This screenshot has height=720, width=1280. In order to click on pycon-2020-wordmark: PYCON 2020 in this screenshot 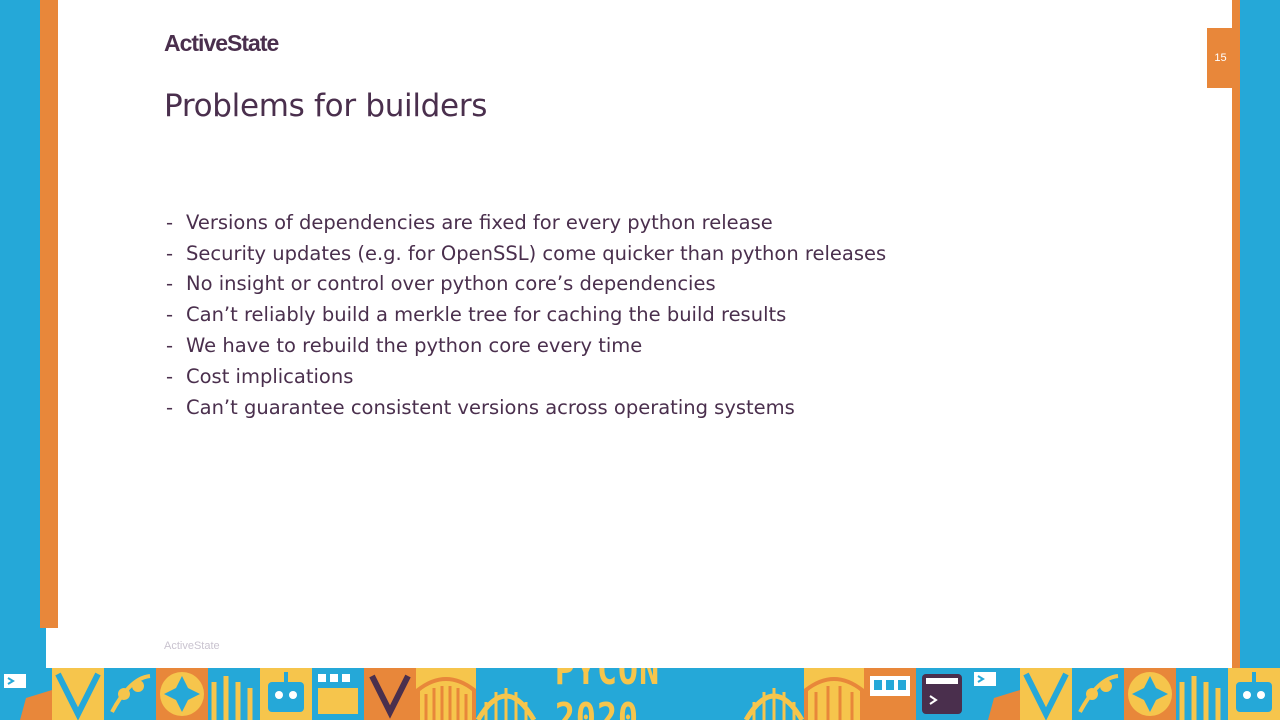, I will do `click(640, 694)`.